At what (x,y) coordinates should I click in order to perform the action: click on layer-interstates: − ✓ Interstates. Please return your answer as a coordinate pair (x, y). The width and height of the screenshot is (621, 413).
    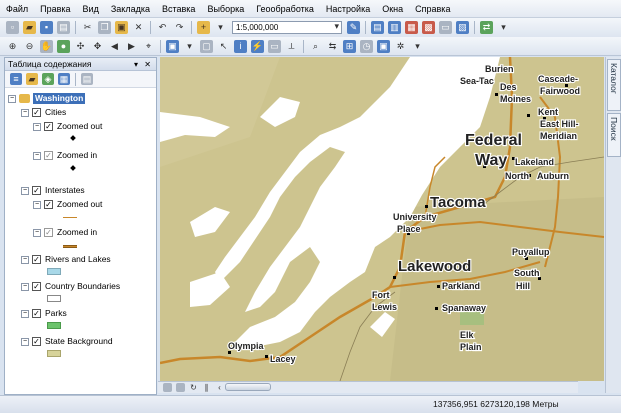
    Looking at the image, I should click on (53, 190).